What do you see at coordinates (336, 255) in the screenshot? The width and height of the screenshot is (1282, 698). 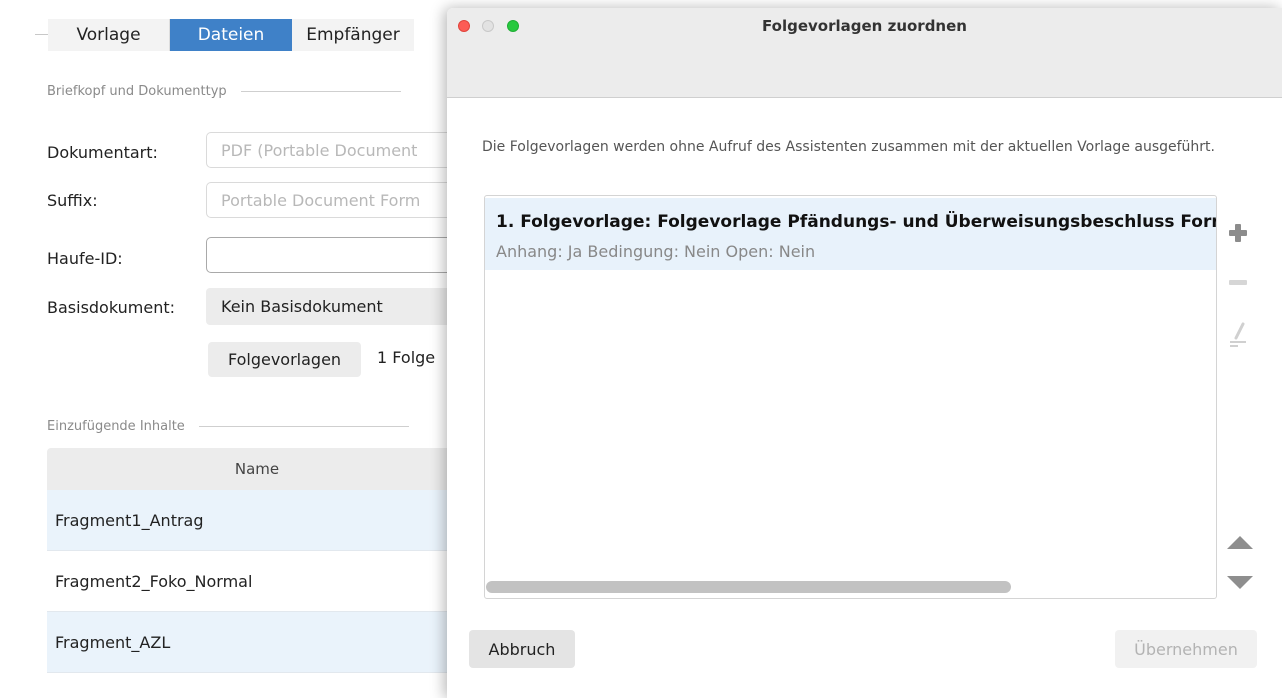 I see `haufe-id-field` at bounding box center [336, 255].